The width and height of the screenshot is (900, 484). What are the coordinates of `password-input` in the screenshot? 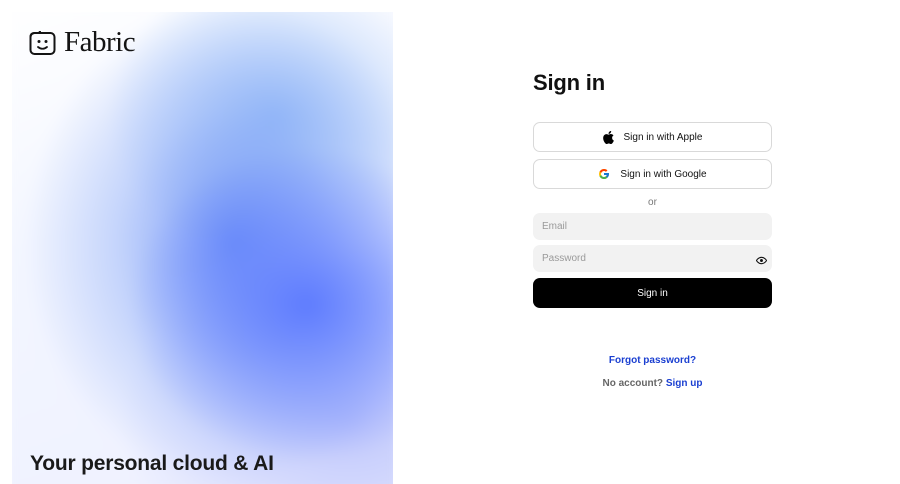 It's located at (652, 258).